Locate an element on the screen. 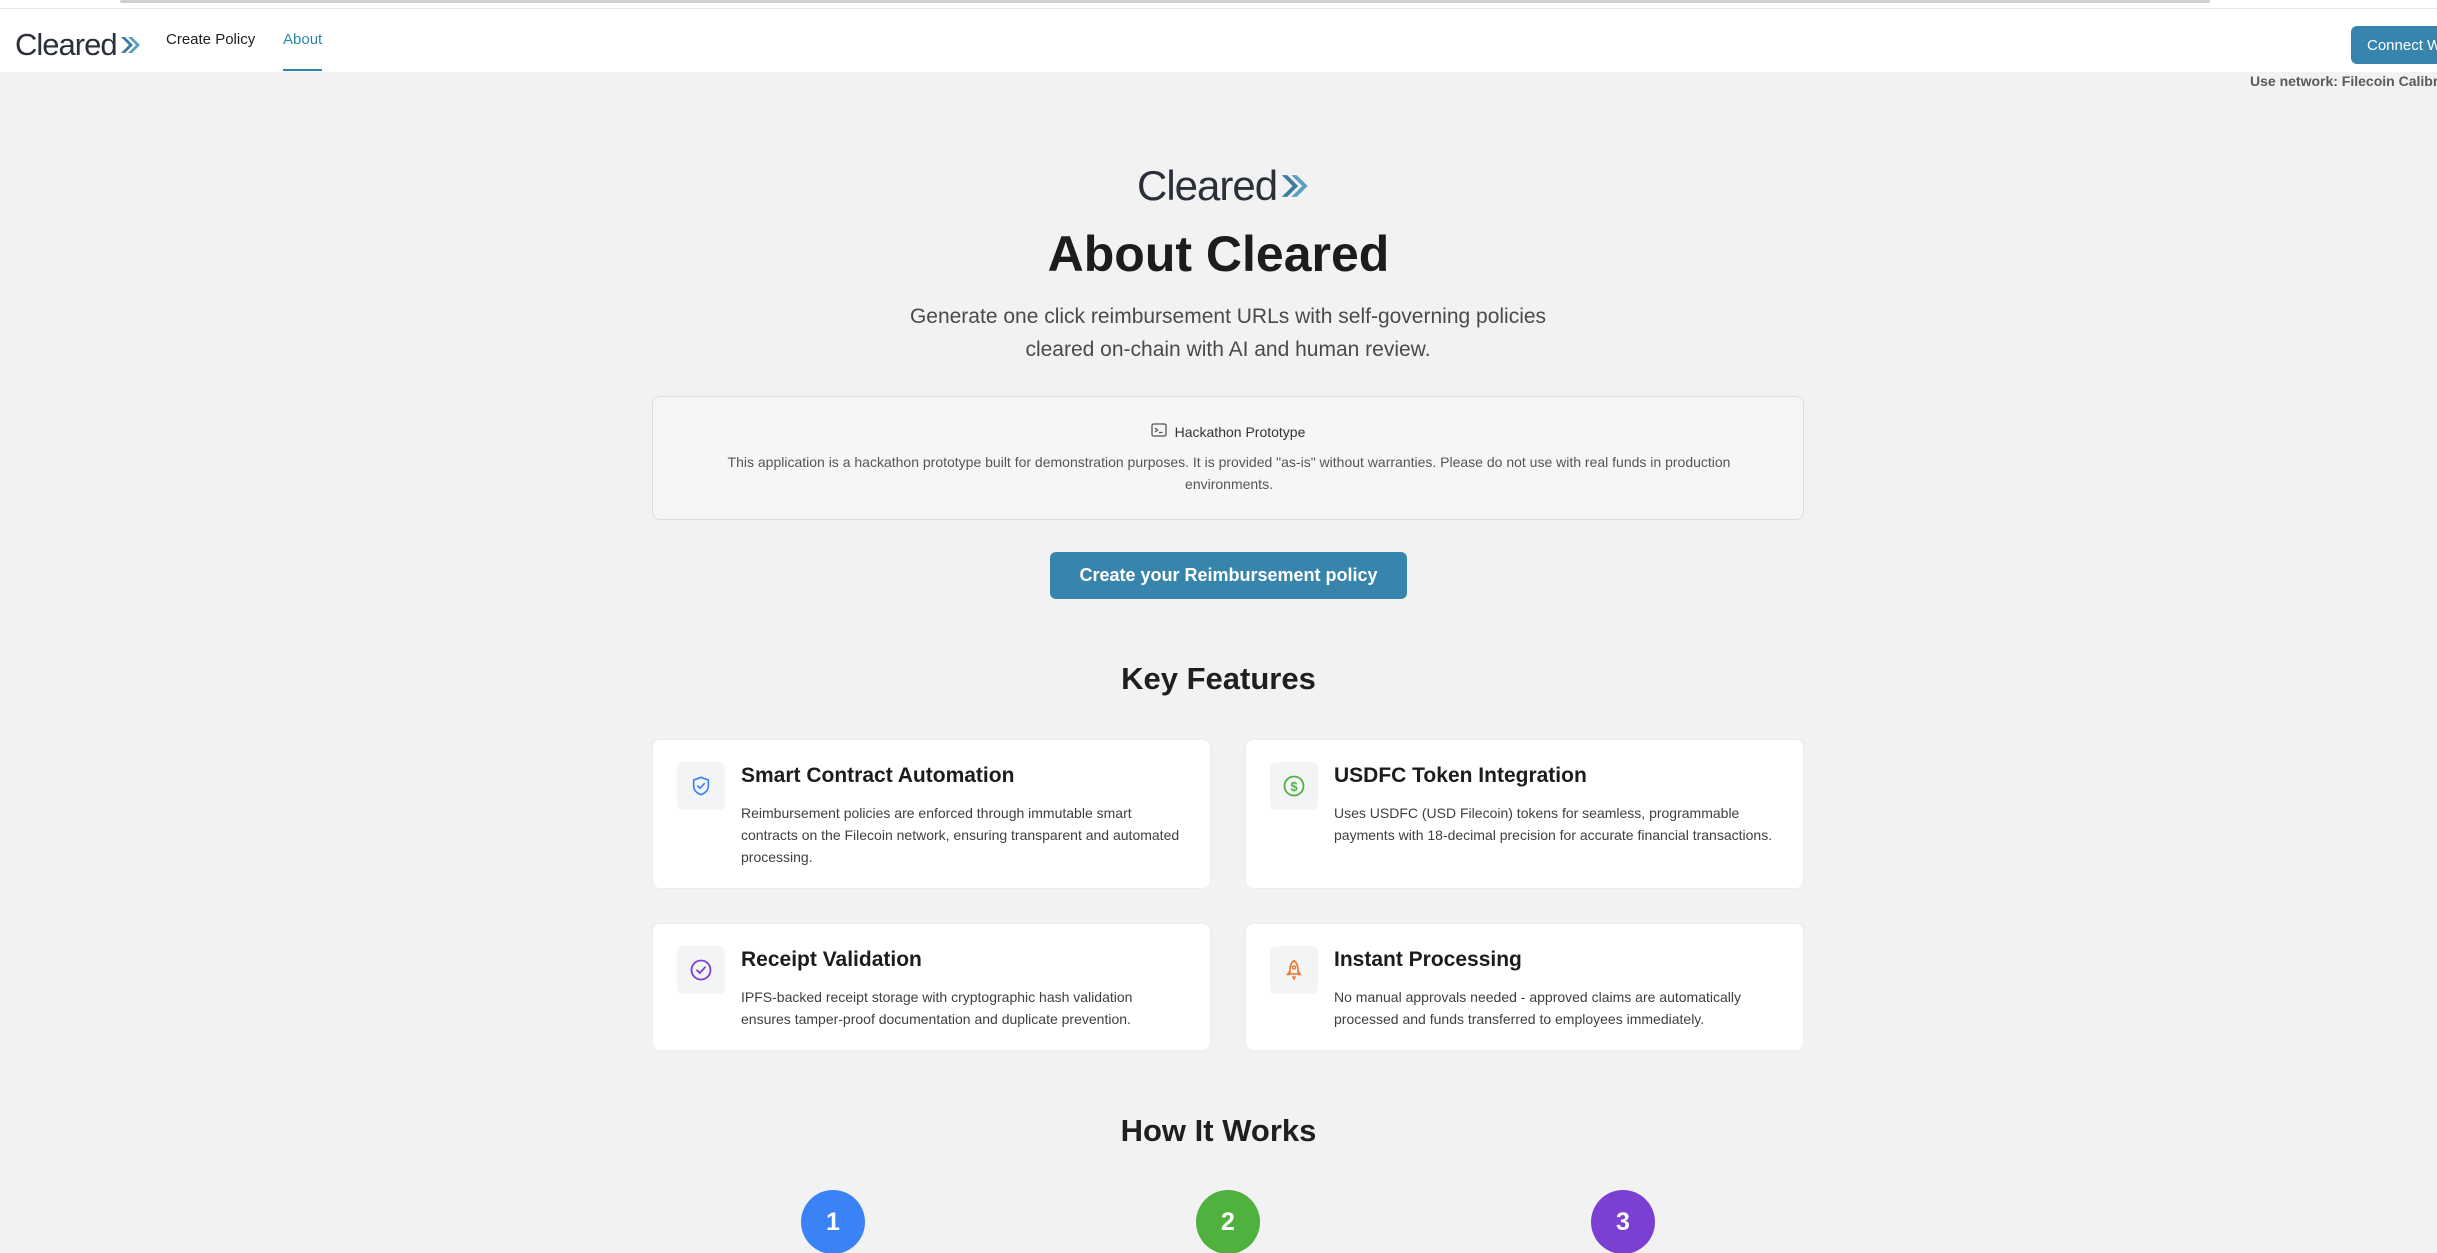 The width and height of the screenshot is (2437, 1253). notice-header: Hackathon Prototype is located at coordinates (1228, 431).